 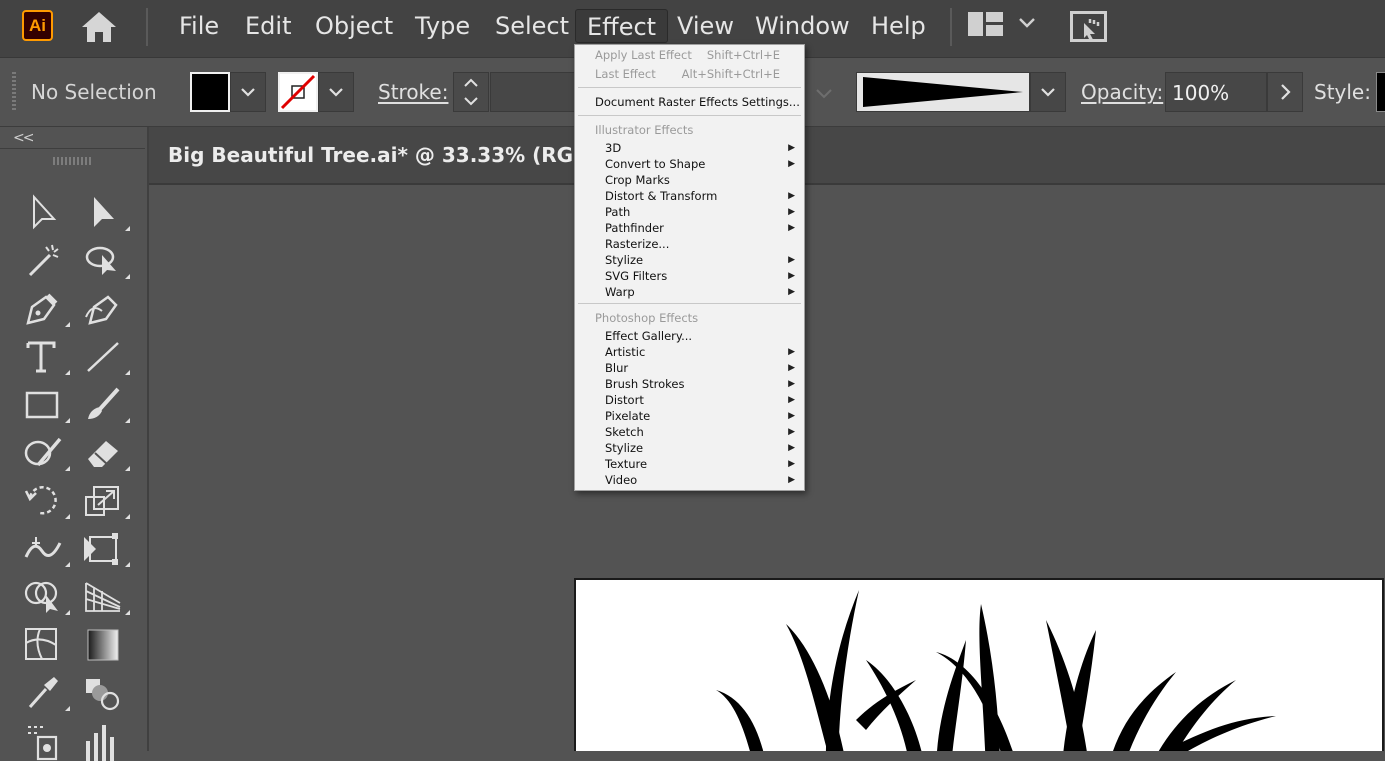 I want to click on menu-item-pixelate: Pixelate ▶, so click(x=689, y=416).